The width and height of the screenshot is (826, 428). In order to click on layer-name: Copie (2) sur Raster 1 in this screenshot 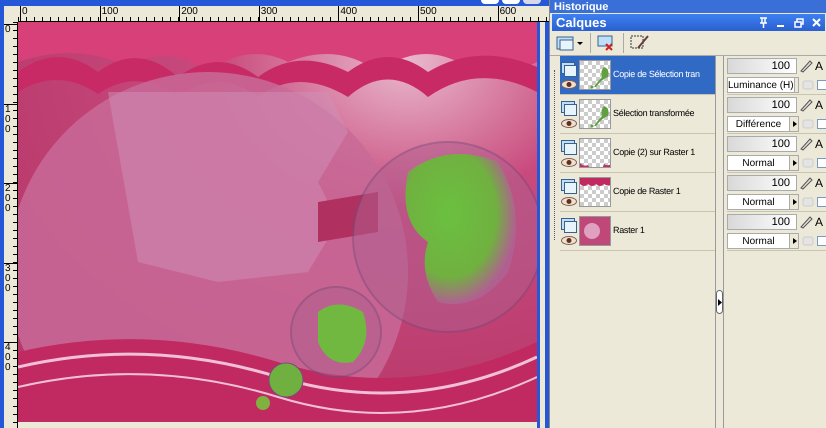, I will do `click(654, 153)`.